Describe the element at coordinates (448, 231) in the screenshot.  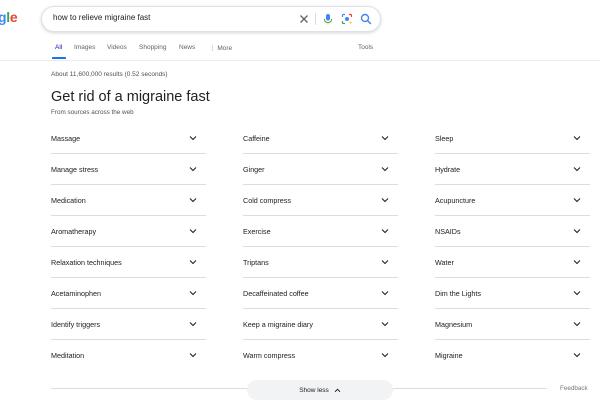
I see `list-item-label: NSAIDs` at that location.